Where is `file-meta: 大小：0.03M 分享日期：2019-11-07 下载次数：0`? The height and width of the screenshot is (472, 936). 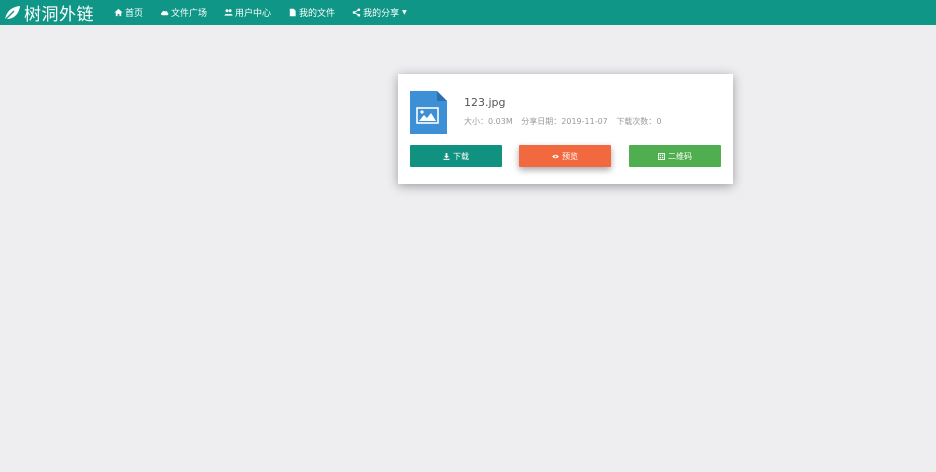
file-meta: 大小：0.03M 分享日期：2019-11-07 下载次数：0 is located at coordinates (565, 121).